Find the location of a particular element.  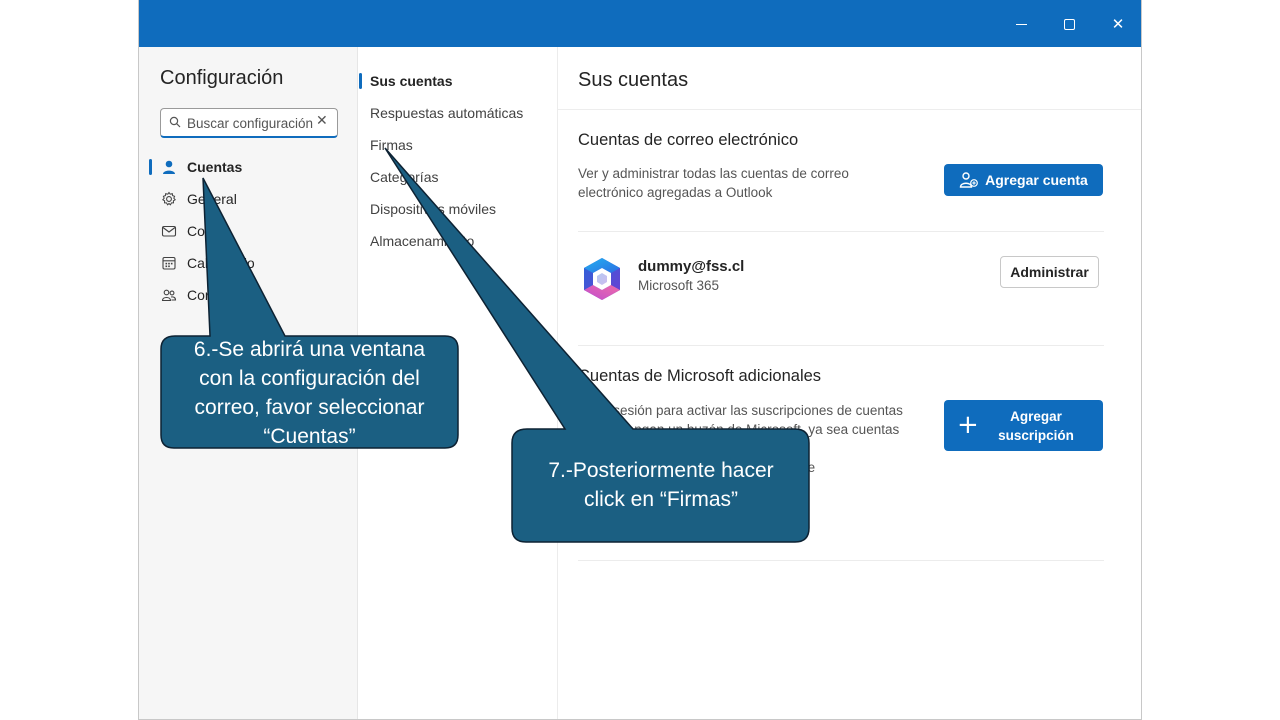

sidebar-item-calendario: Calendario is located at coordinates (247, 263).